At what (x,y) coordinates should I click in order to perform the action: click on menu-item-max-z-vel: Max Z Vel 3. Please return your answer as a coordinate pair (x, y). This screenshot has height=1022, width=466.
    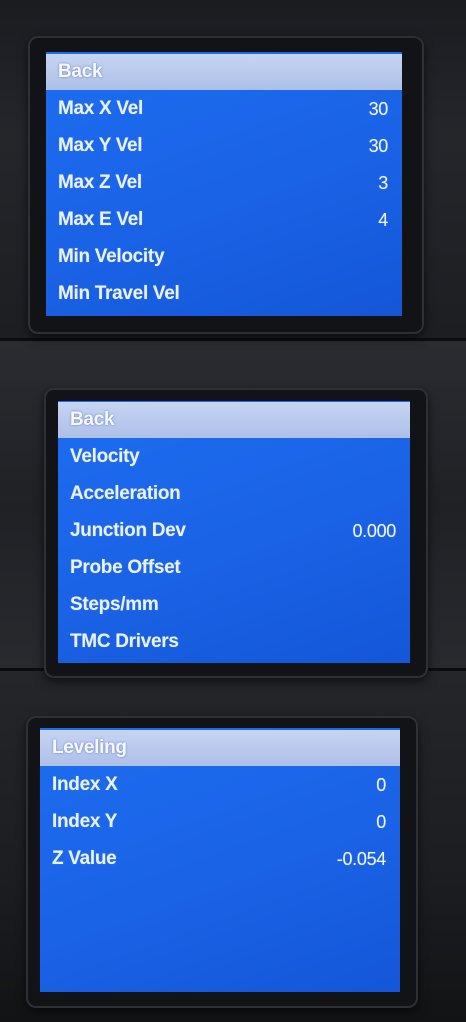
    Looking at the image, I should click on (224, 183).